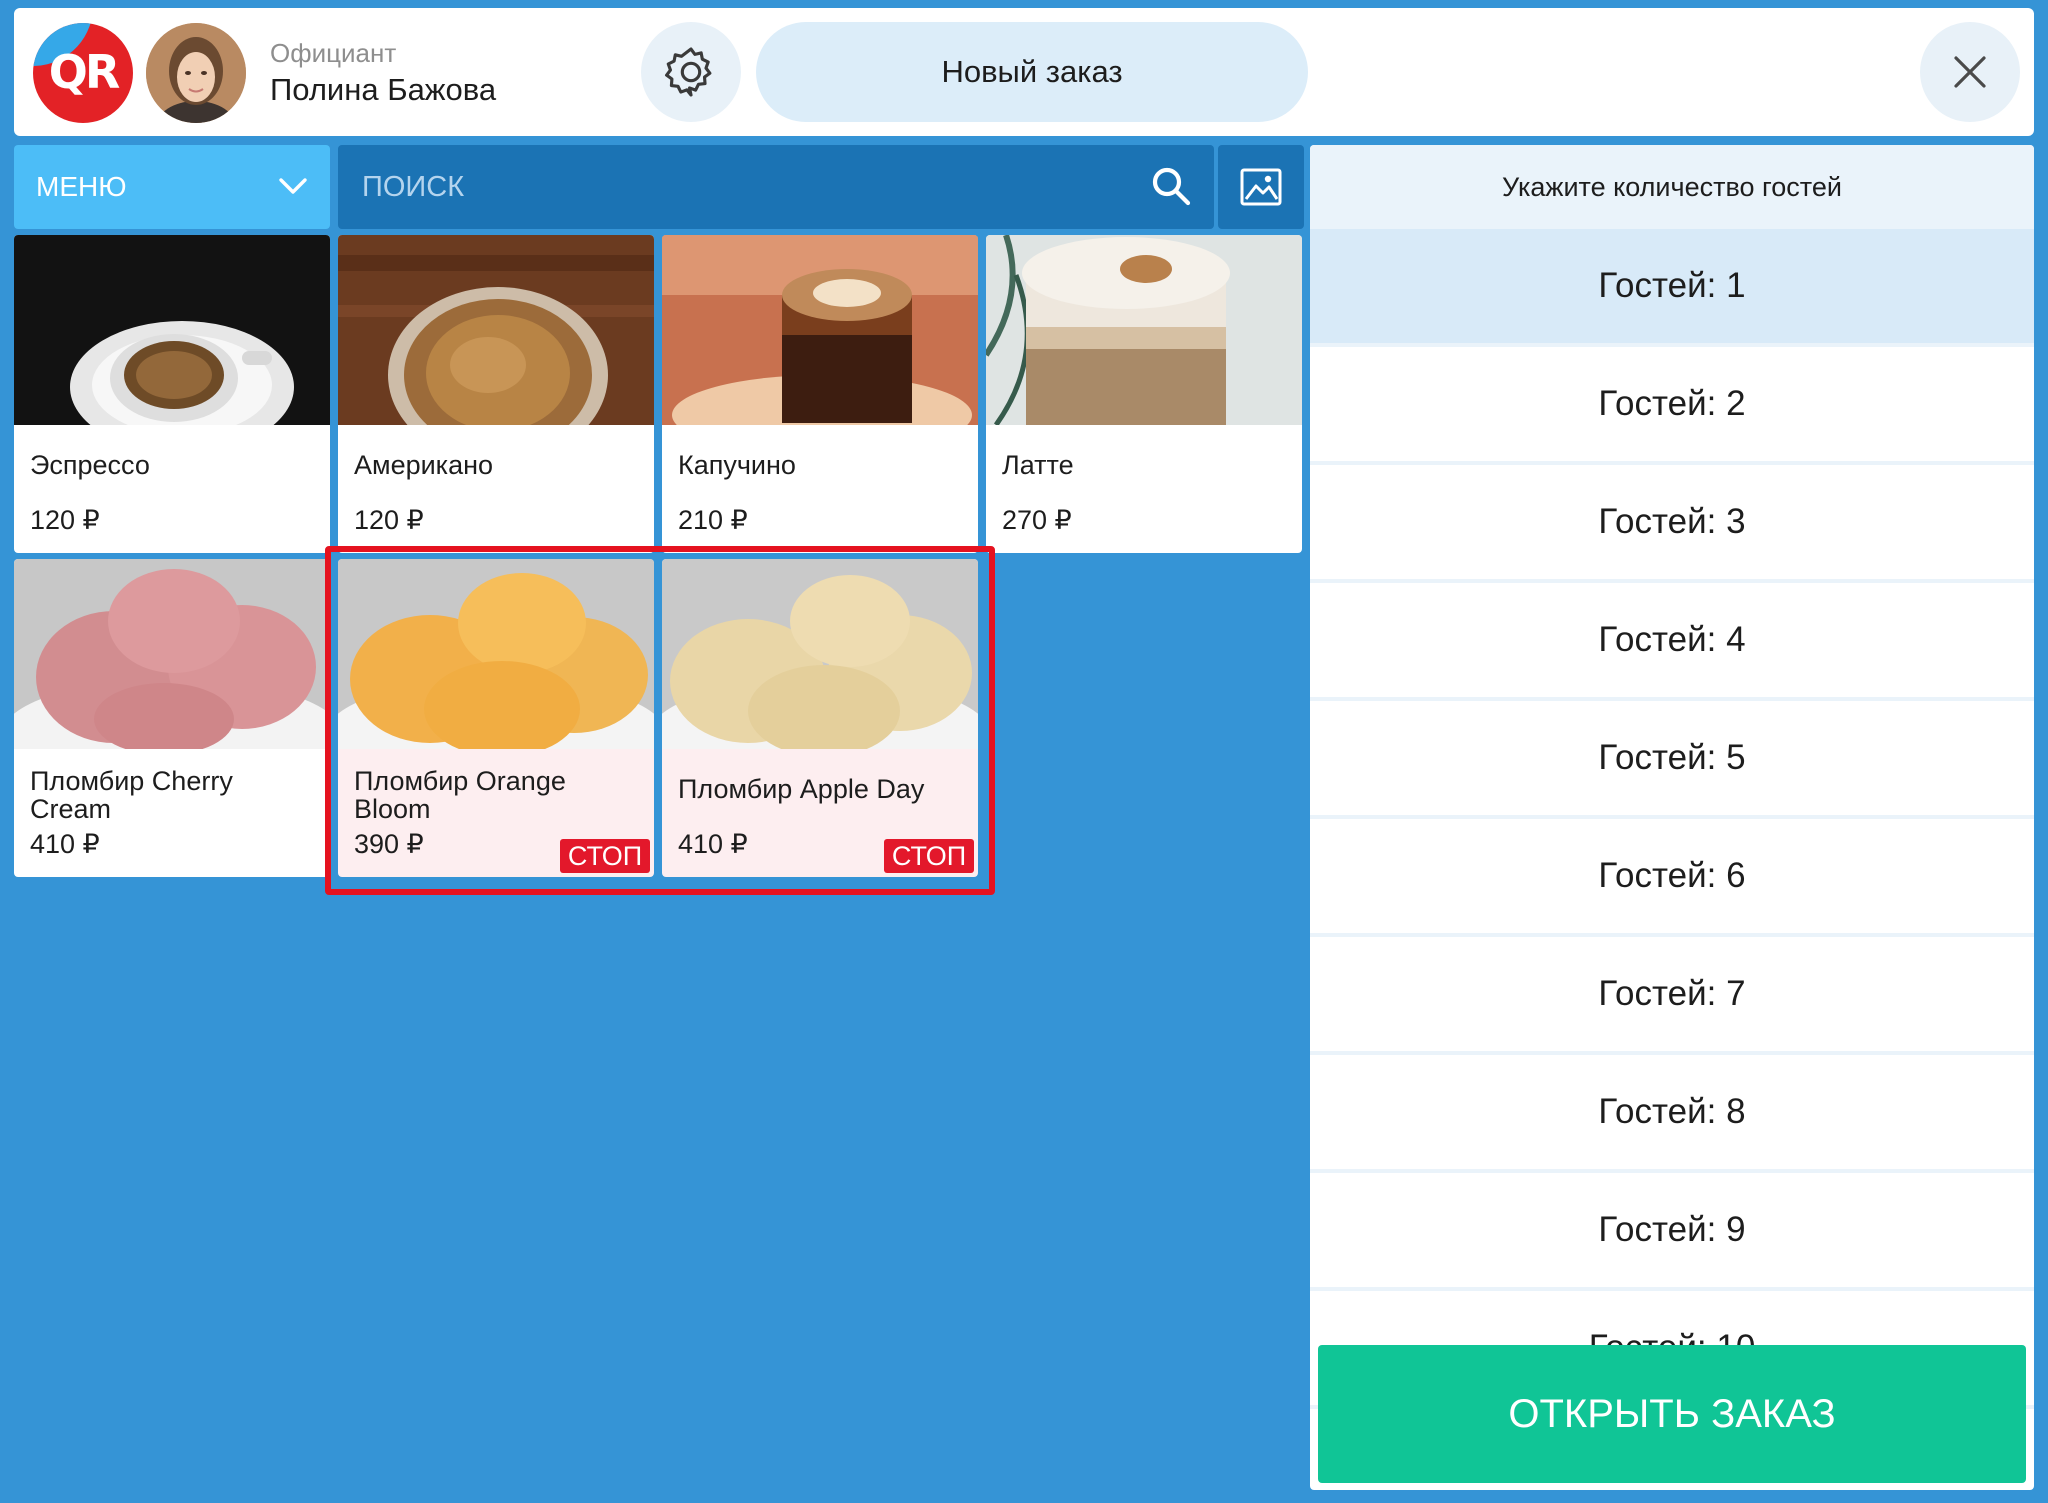 The image size is (2048, 1503). I want to click on image-icon, so click(1261, 187).